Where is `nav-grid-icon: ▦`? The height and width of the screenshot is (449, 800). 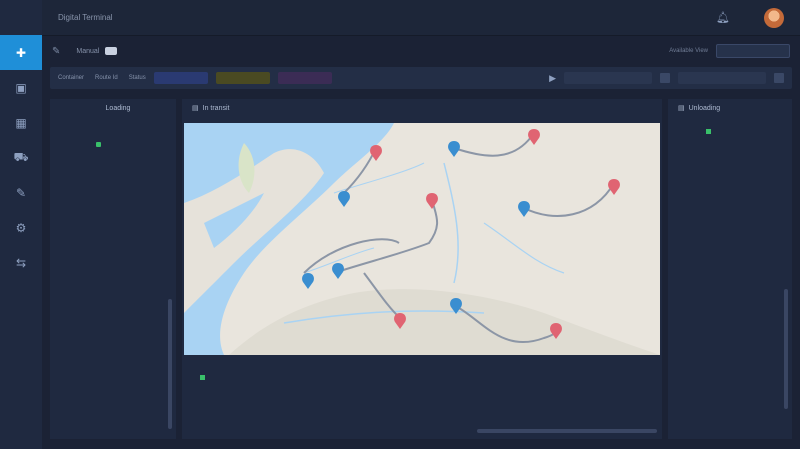
nav-grid-icon: ▦ is located at coordinates (21, 122).